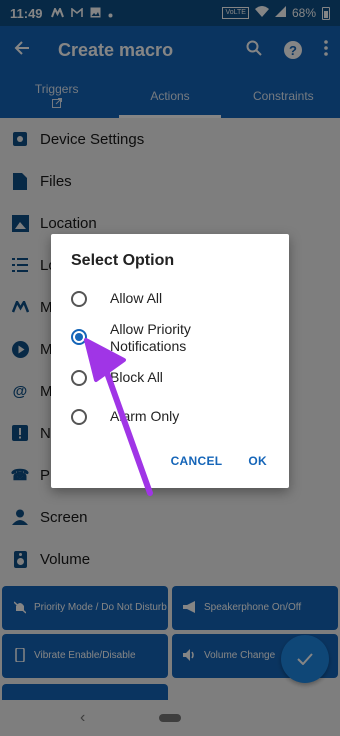 The height and width of the screenshot is (736, 340). I want to click on option-allow-priority: Allow Priority Notifications, so click(145, 338).